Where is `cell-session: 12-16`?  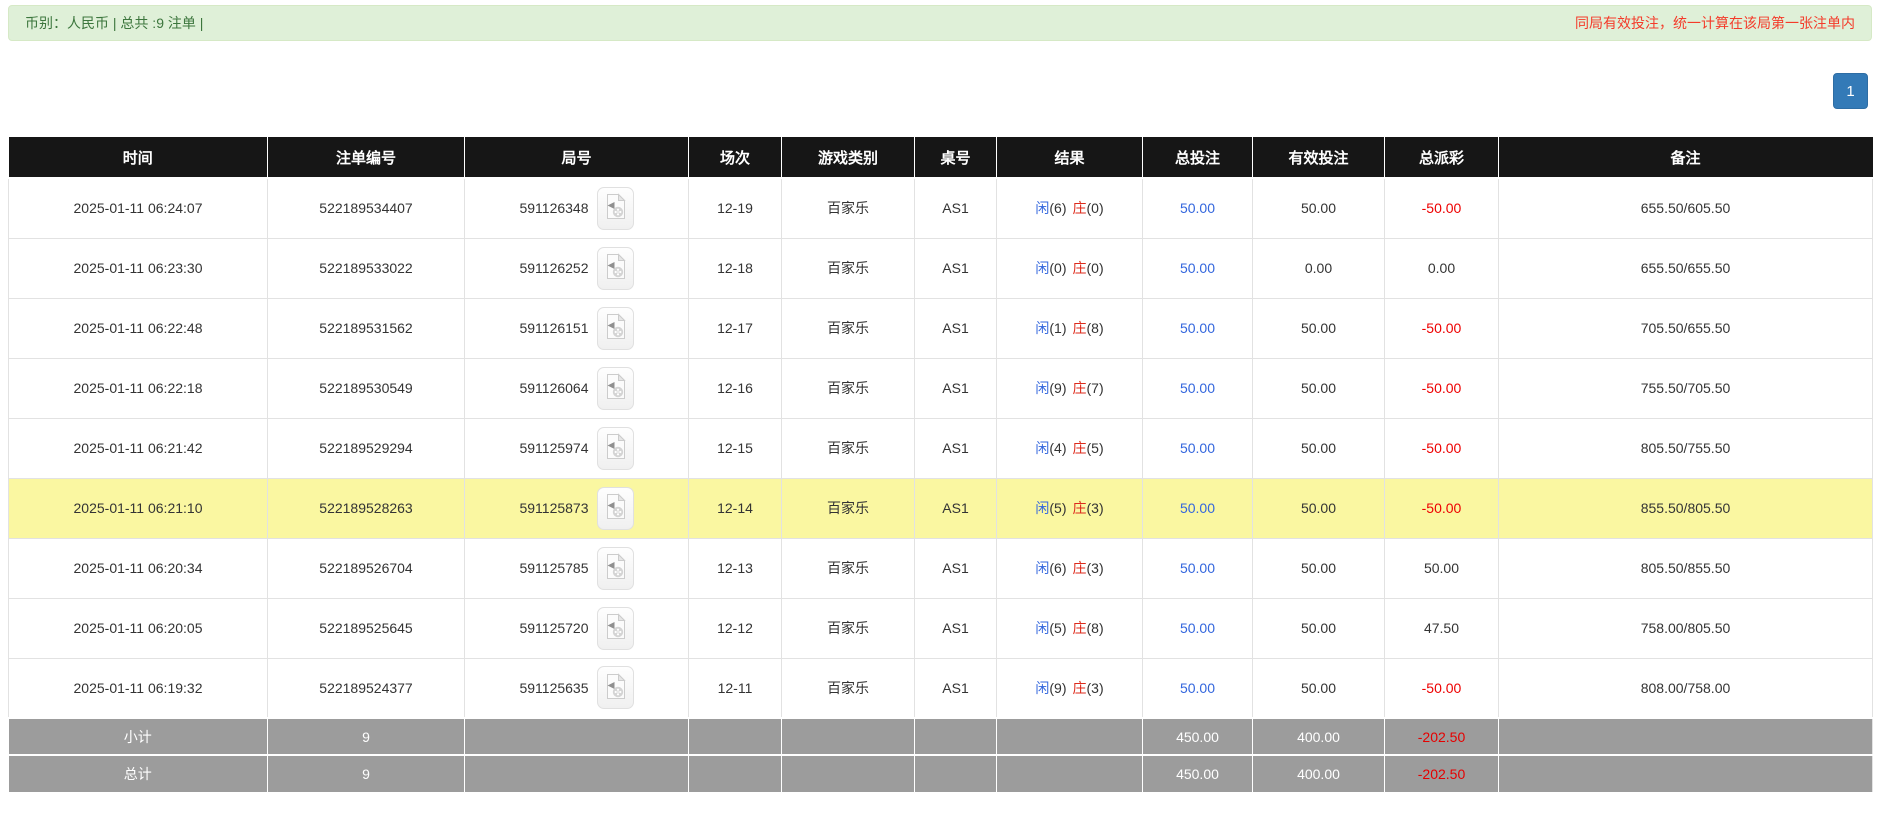
cell-session: 12-16 is located at coordinates (735, 388).